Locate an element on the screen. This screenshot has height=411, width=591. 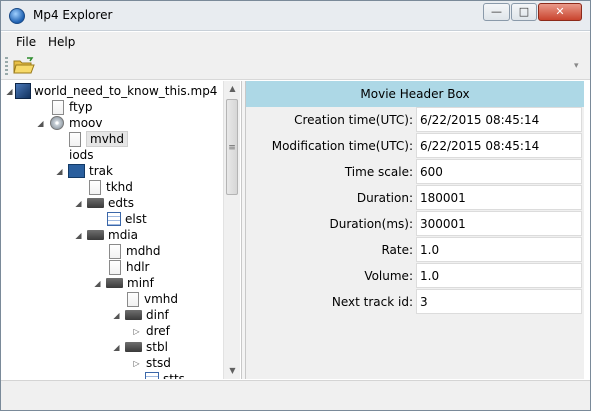
tree-node-mdhd: mdhd is located at coordinates (134, 251).